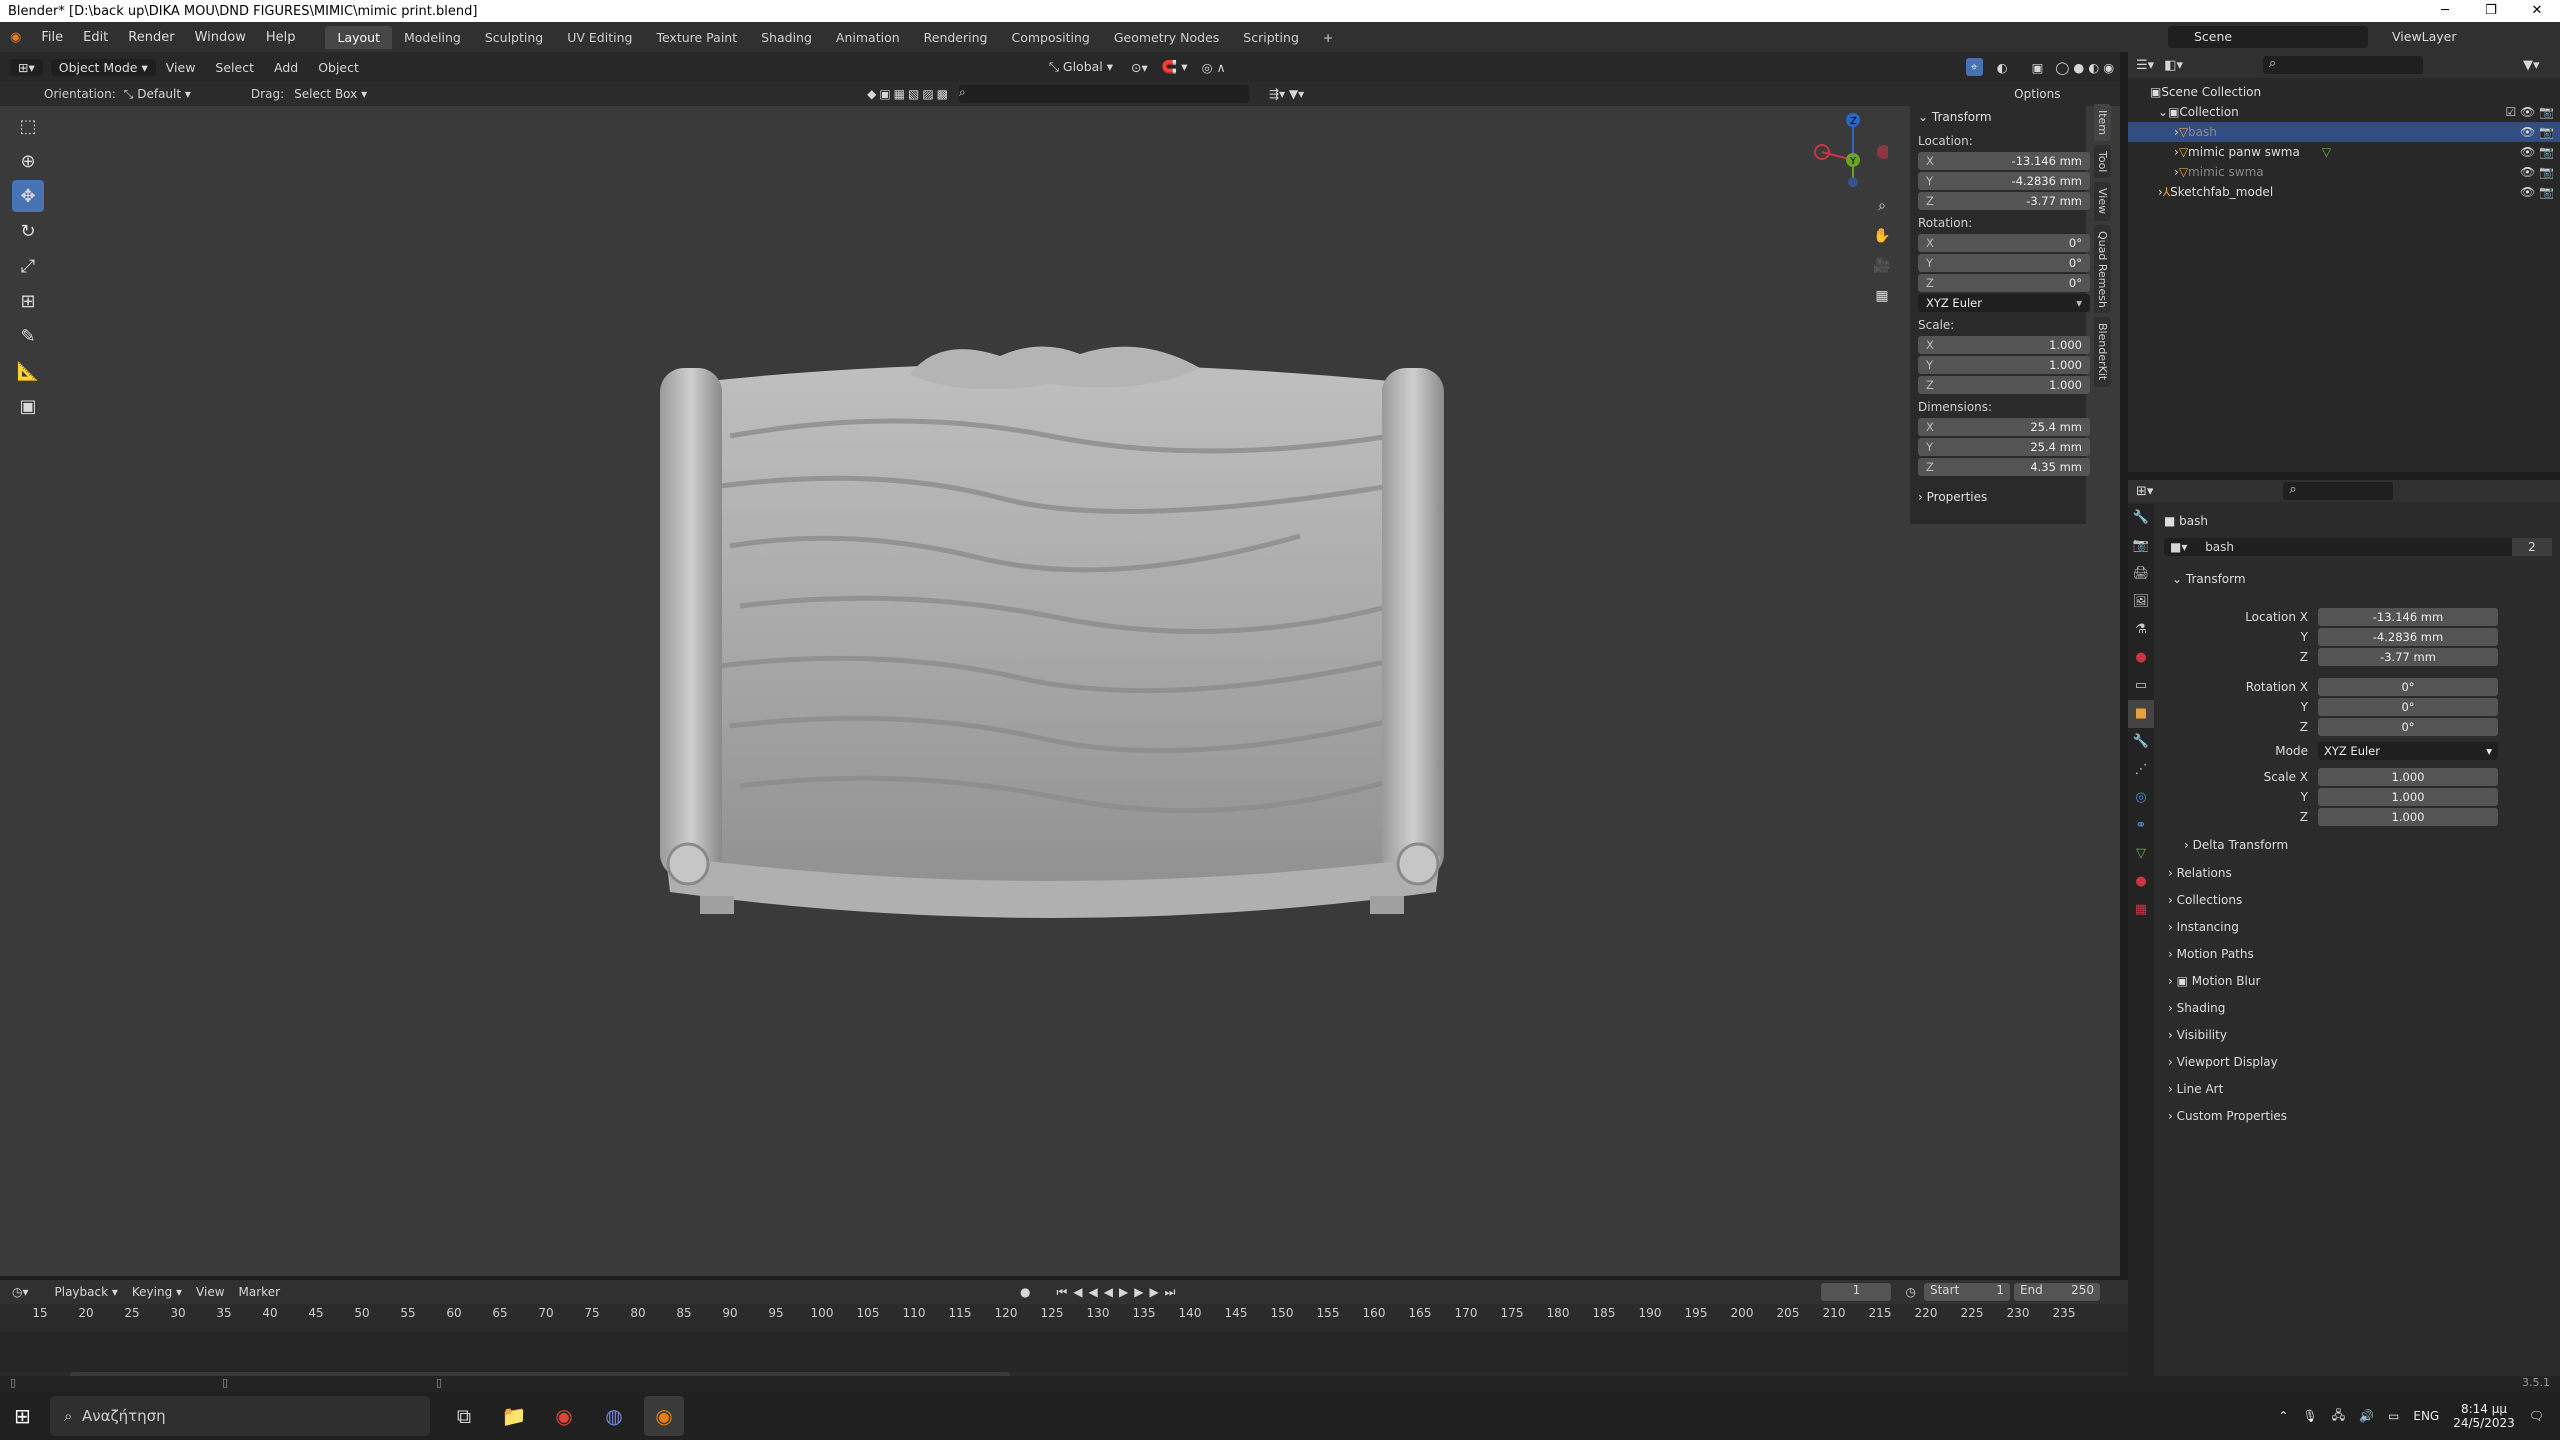  Describe the element at coordinates (338, 67) in the screenshot. I see `menu-object: Object` at that location.